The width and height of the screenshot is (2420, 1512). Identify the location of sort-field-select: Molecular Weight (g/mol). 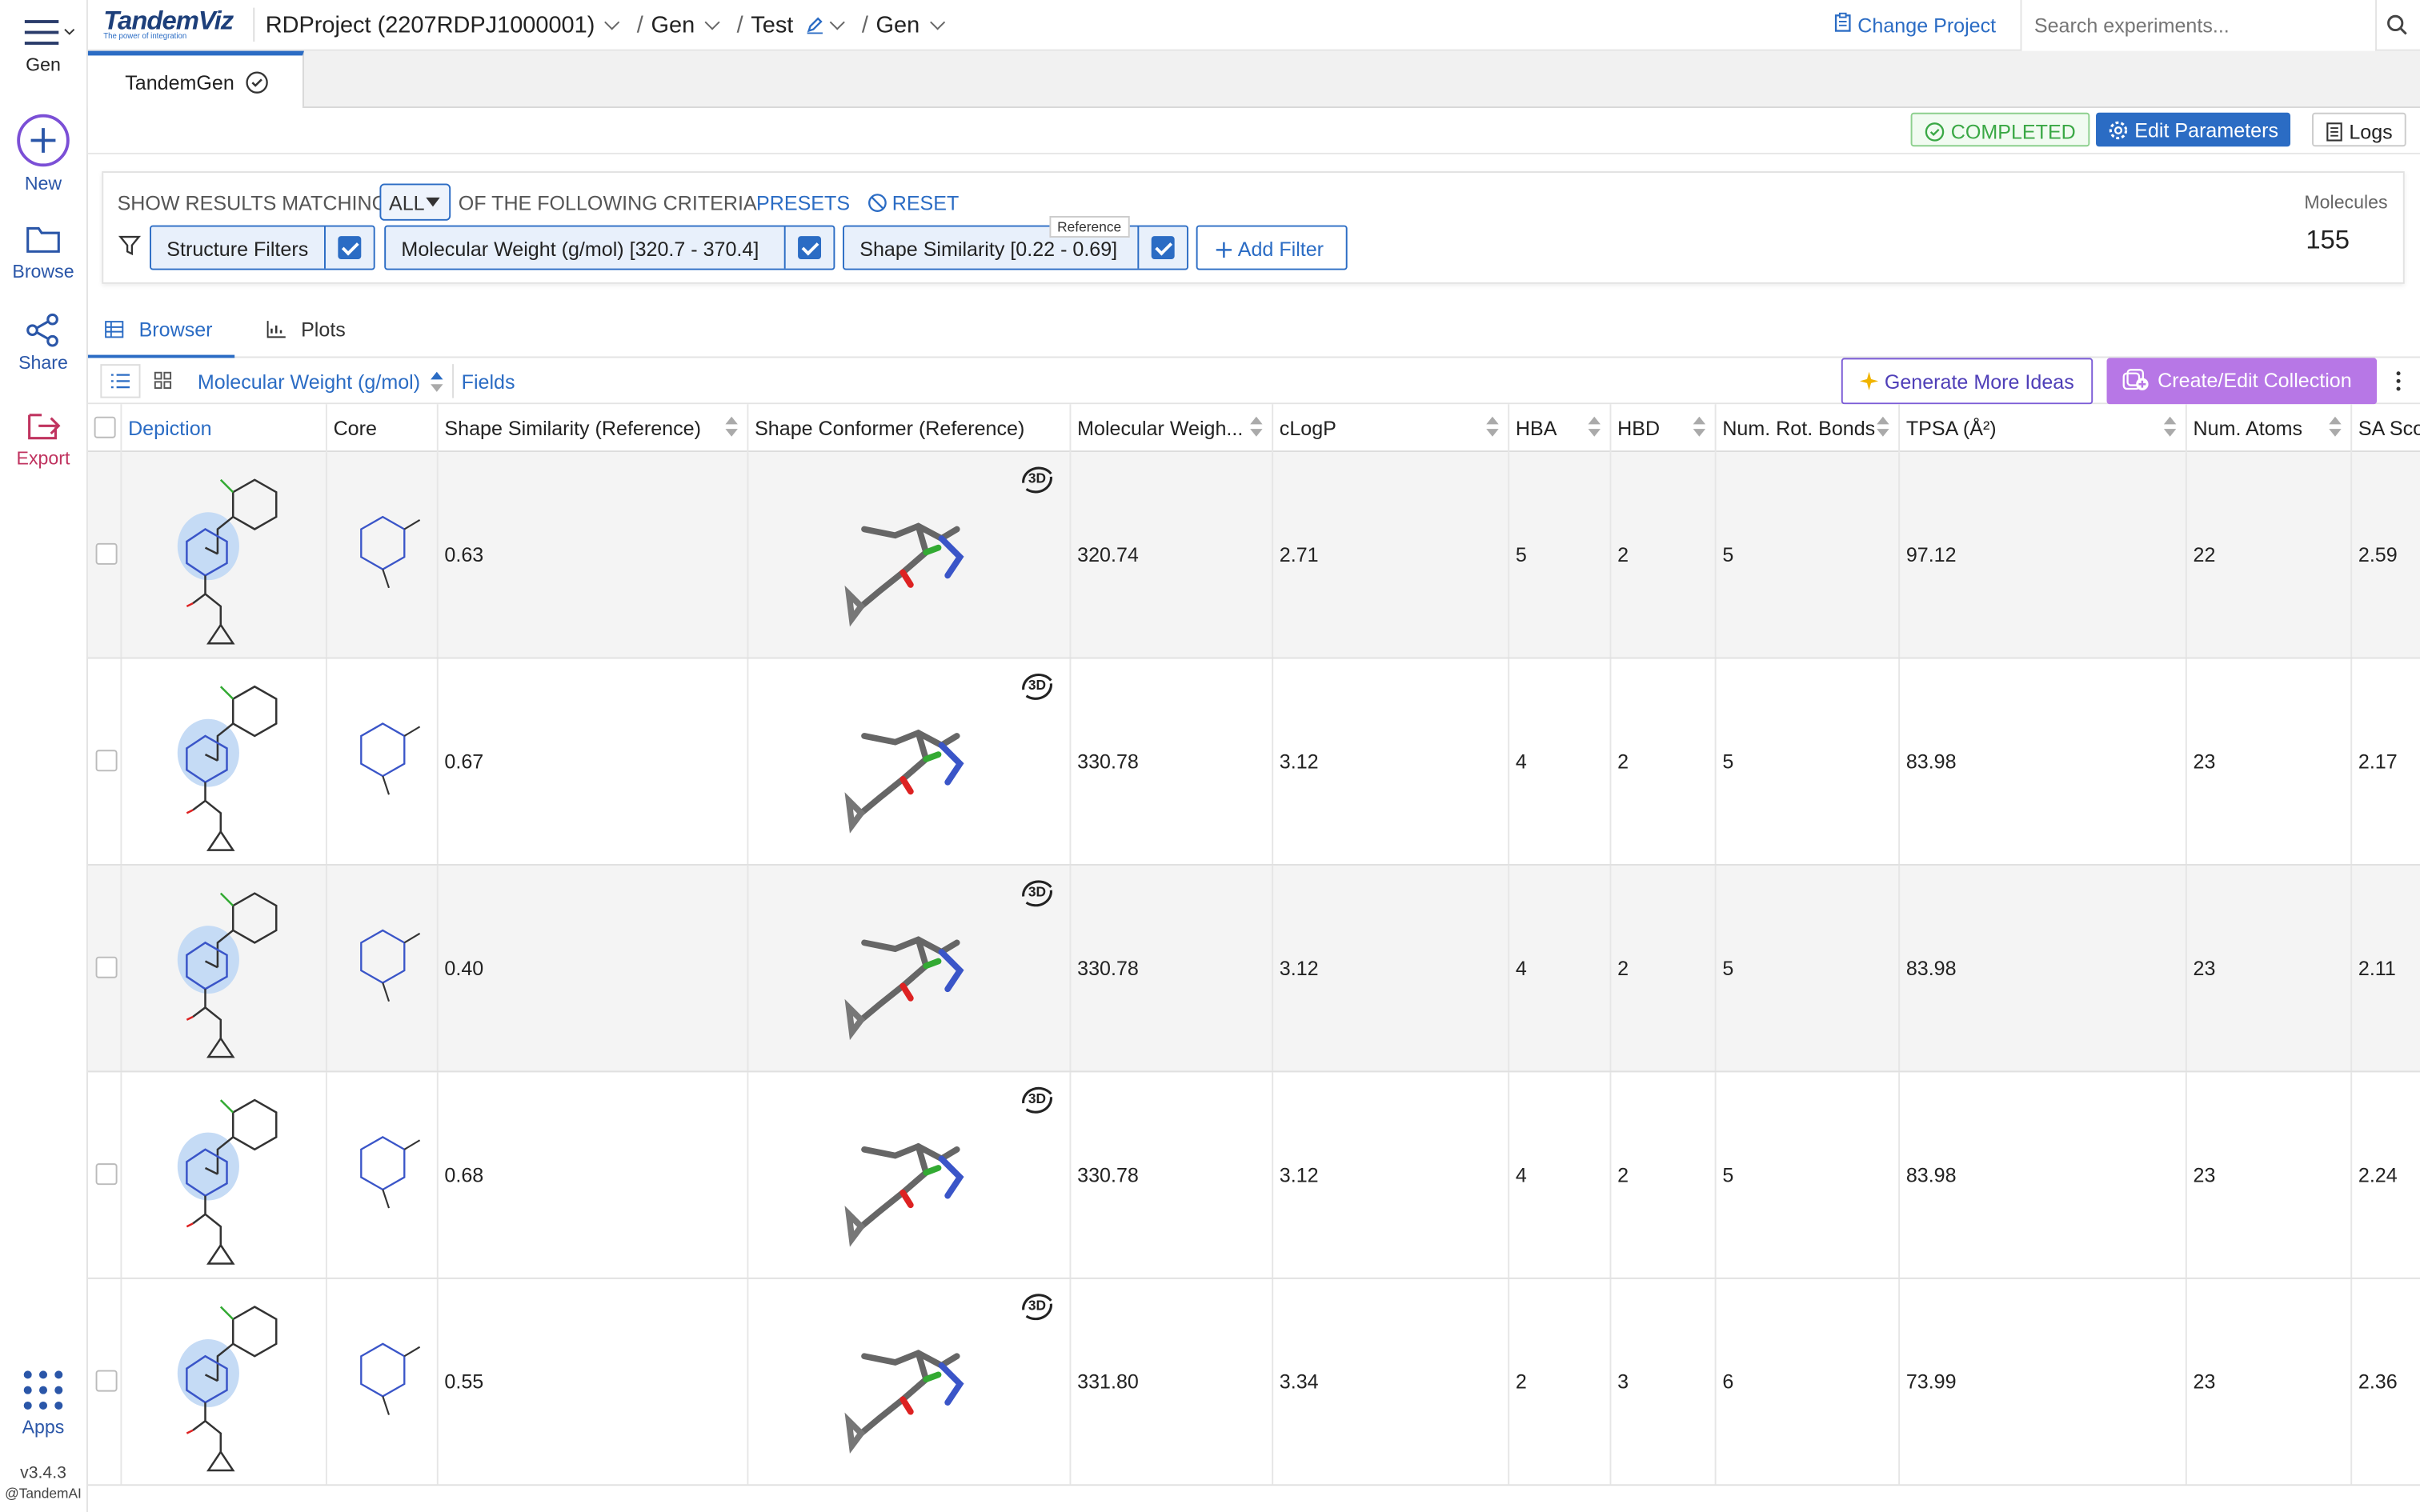
(320, 382).